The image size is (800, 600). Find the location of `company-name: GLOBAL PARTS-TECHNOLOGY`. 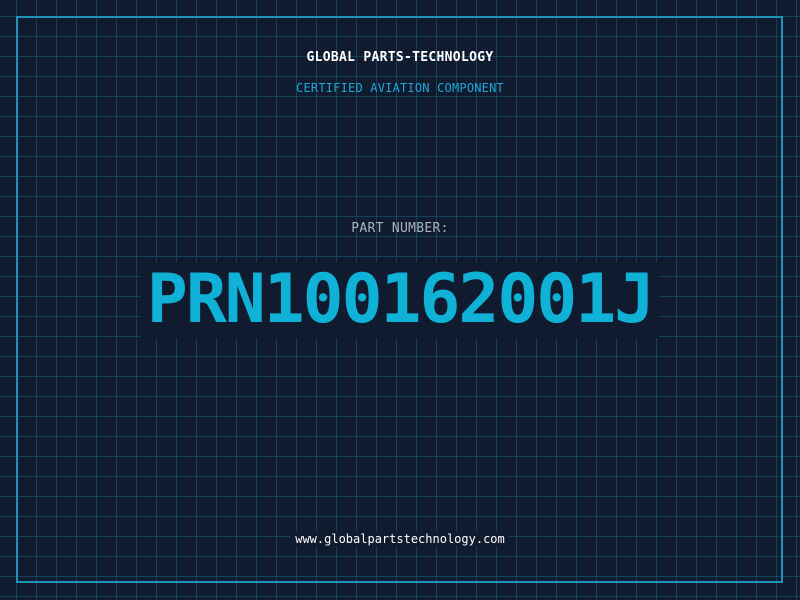

company-name: GLOBAL PARTS-TECHNOLOGY is located at coordinates (400, 57).